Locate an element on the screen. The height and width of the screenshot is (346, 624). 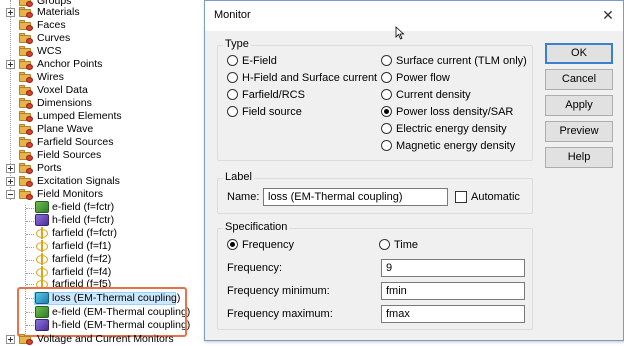
label-group-title: Label is located at coordinates (238, 177).